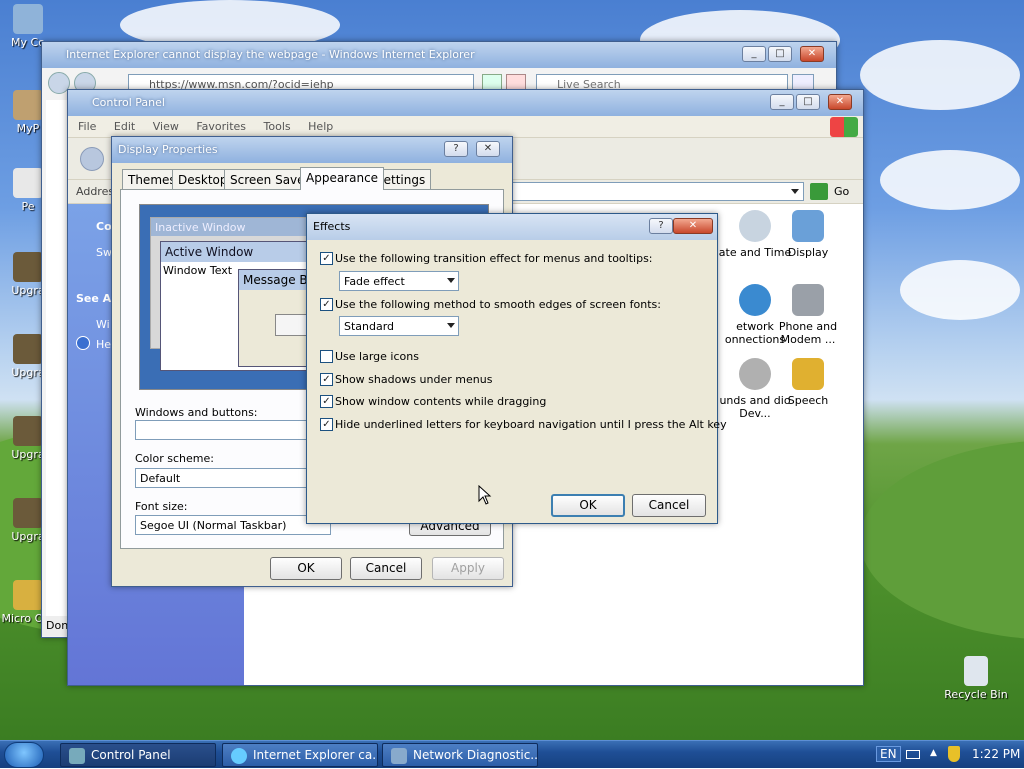  What do you see at coordinates (92, 159) in the screenshot?
I see `cp-back-button` at bounding box center [92, 159].